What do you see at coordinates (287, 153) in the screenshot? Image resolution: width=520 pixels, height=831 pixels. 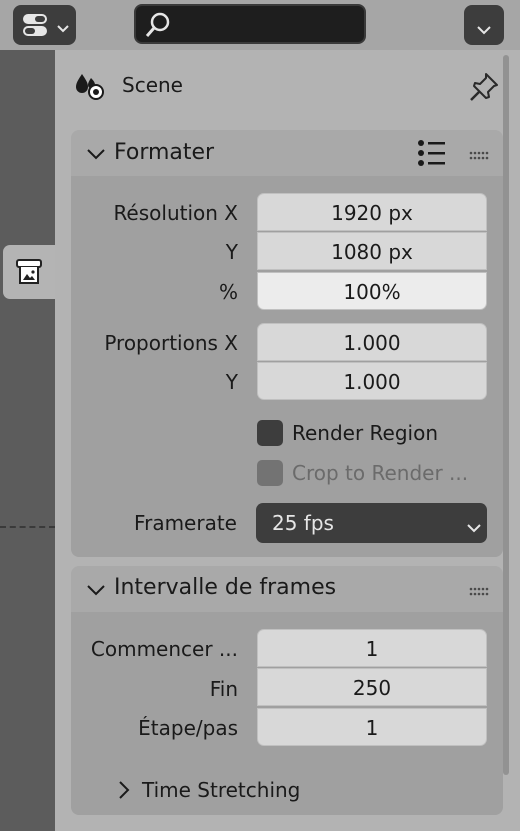 I see `format-panel-header: Formater` at bounding box center [287, 153].